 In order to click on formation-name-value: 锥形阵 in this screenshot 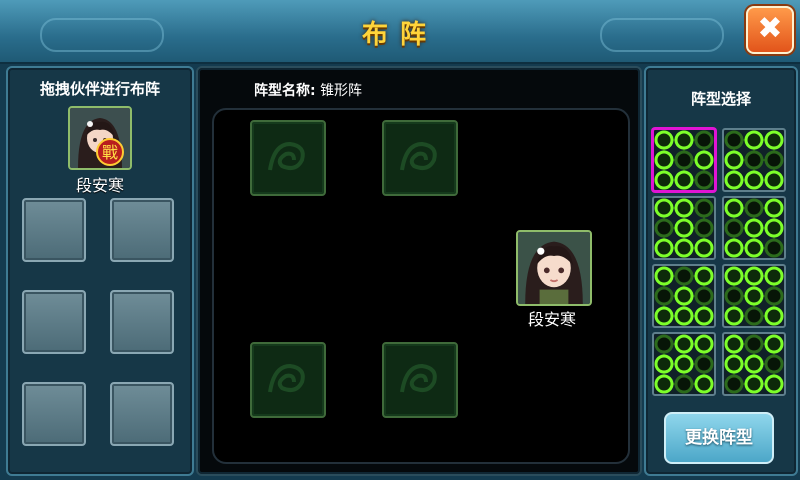, I will do `click(341, 91)`.